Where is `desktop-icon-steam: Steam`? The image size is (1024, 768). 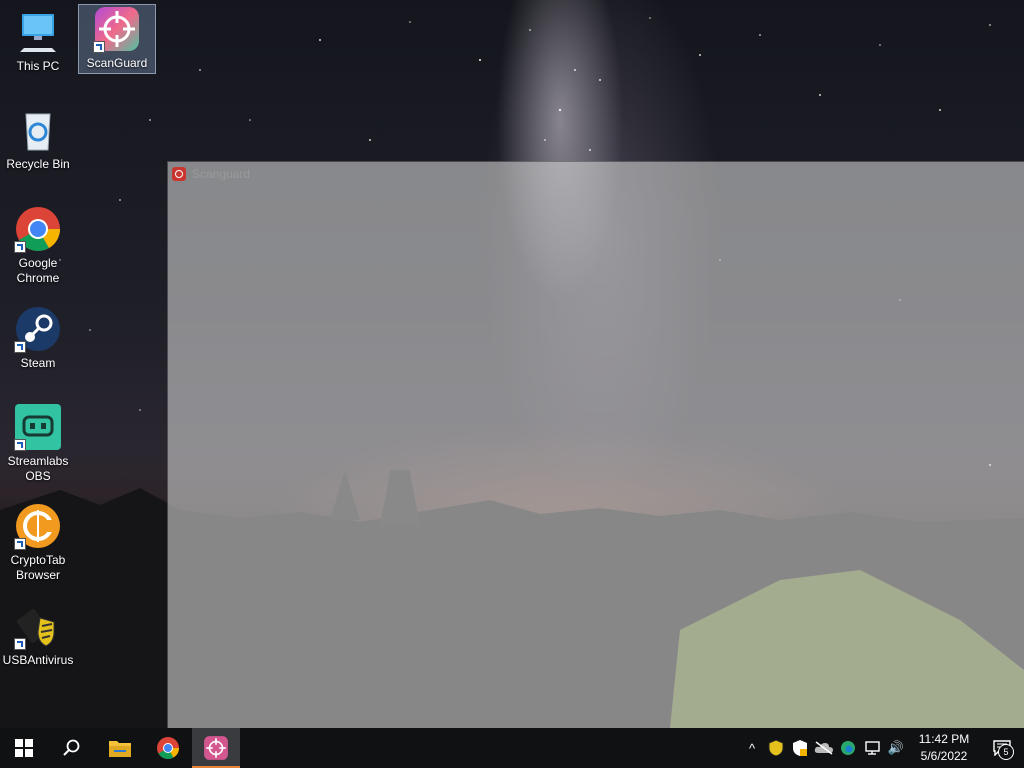
desktop-icon-steam: Steam is located at coordinates (38, 338).